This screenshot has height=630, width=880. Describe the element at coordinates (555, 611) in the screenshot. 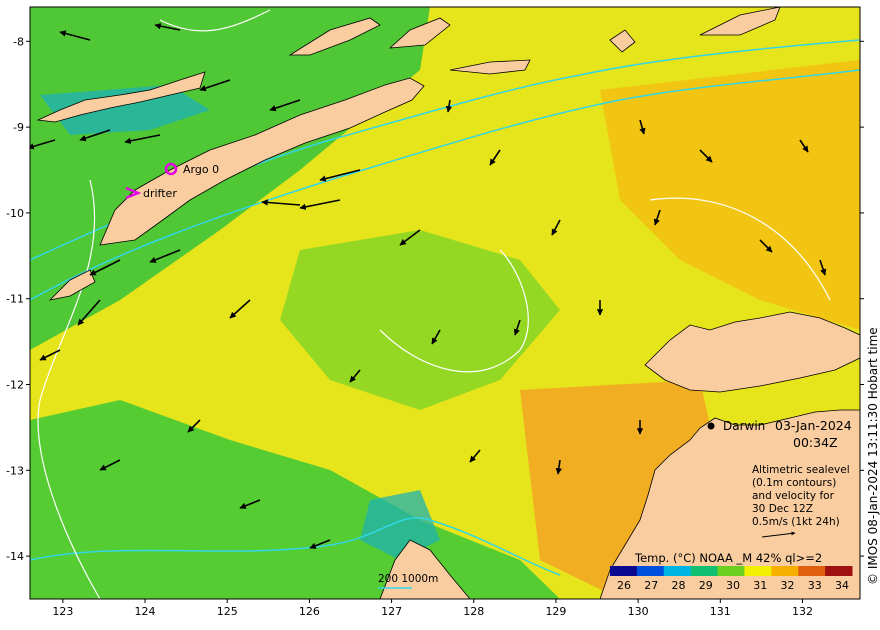

I see `x-tick-label: 129` at that location.